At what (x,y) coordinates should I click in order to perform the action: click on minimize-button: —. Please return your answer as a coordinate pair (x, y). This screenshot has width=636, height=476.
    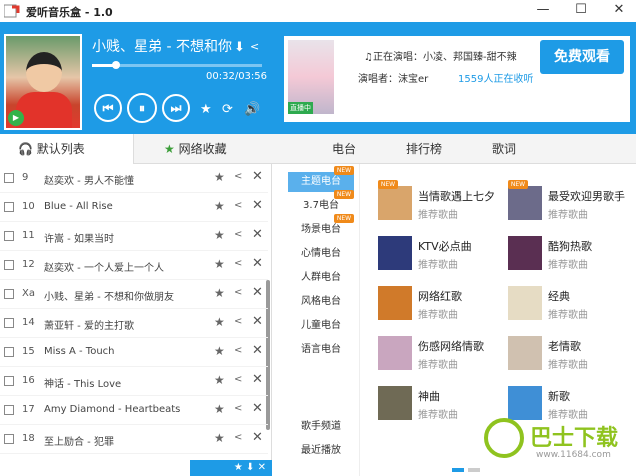
    Looking at the image, I should click on (543, 11).